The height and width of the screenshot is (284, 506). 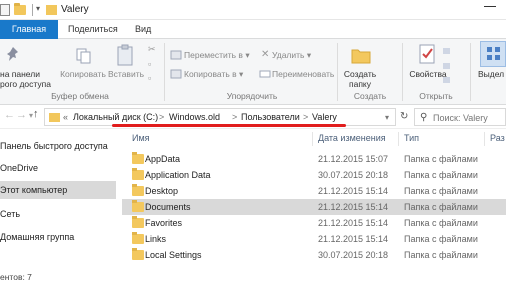 I want to click on minimize-button, so click(x=490, y=6).